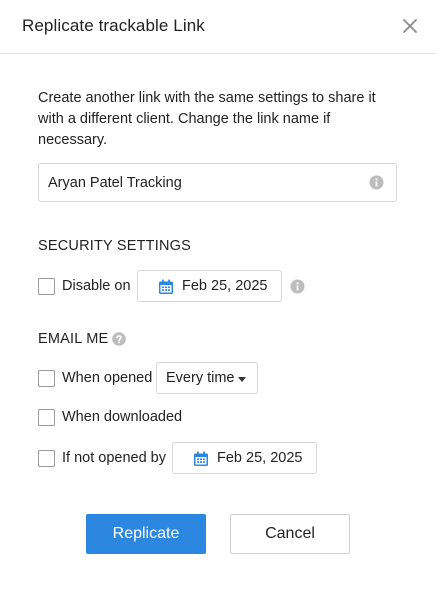 This screenshot has width=436, height=592. I want to click on cancel-button: Cancel, so click(290, 534).